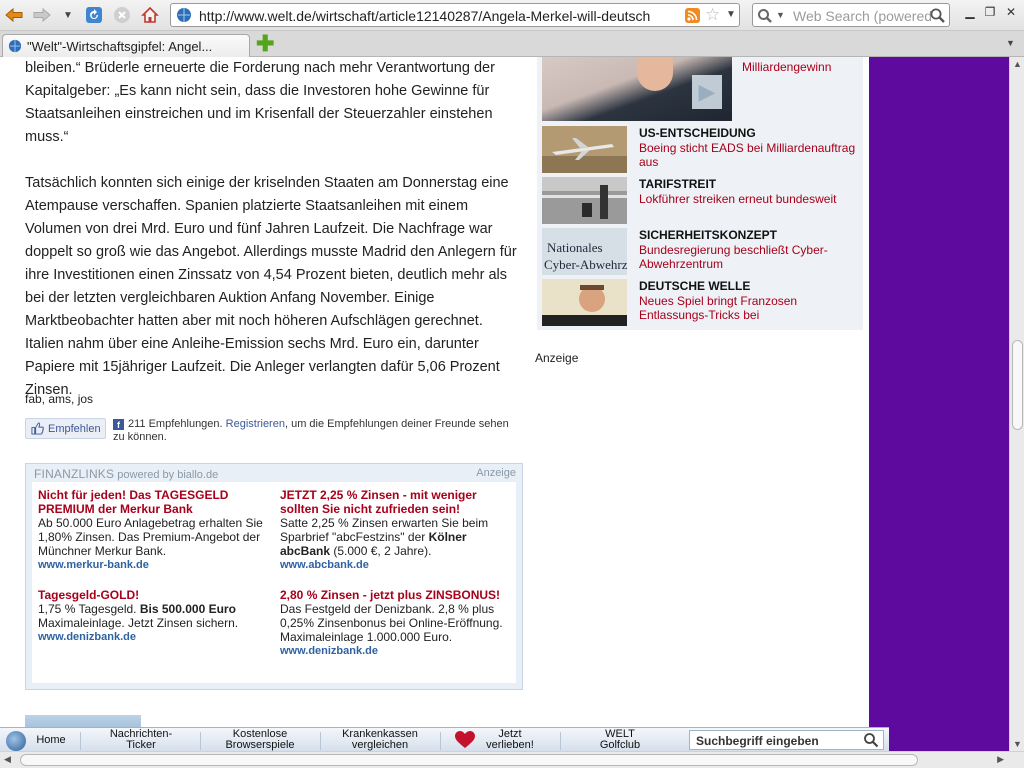 This screenshot has height=768, width=1024. Describe the element at coordinates (381, 551) in the screenshot. I see `ad-body-text: (5.000 €, 2 Jahre).` at that location.